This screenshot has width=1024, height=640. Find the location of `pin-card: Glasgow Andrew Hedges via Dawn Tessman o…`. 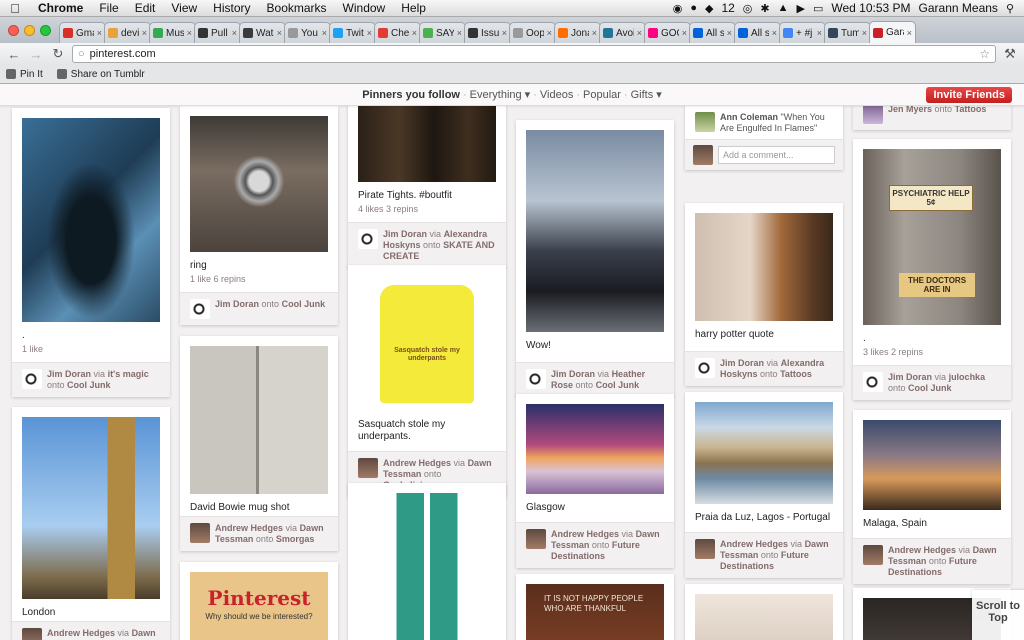

pin-card: Glasgow Andrew Hedges via Dawn Tessman o… is located at coordinates (595, 481).